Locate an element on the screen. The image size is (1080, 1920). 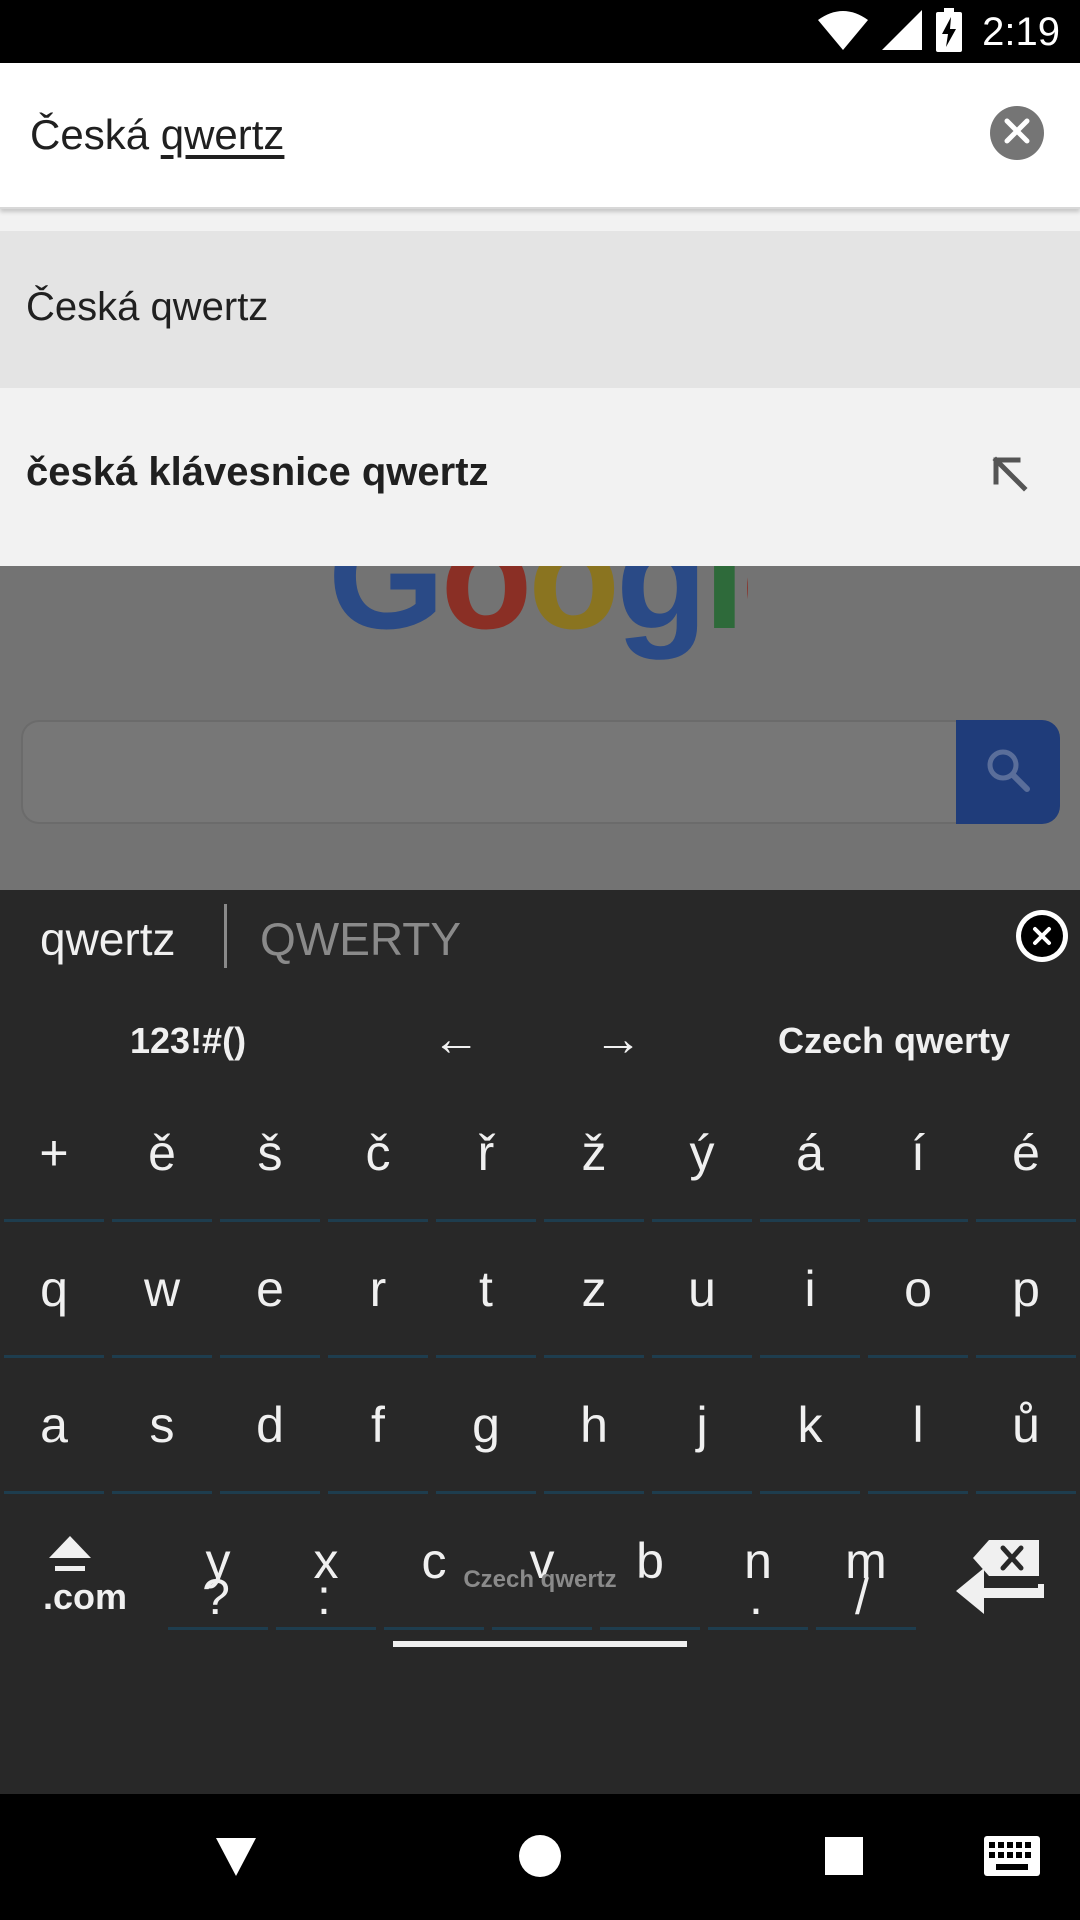
keyboard-switch-icon is located at coordinates (1012, 1858).